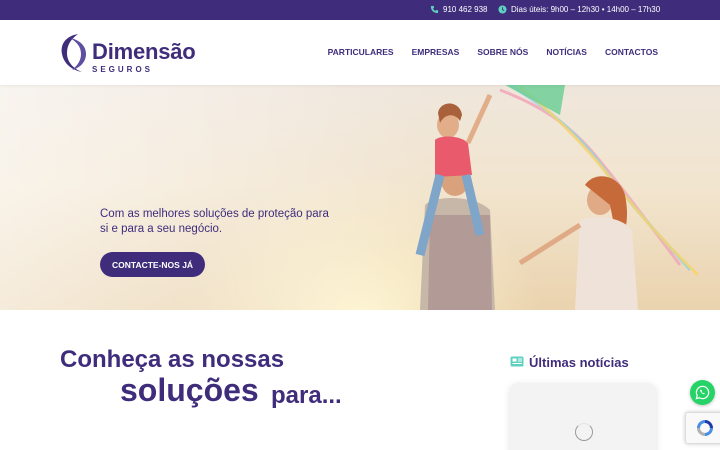  I want to click on phone-contact: 910 462 938, so click(459, 9).